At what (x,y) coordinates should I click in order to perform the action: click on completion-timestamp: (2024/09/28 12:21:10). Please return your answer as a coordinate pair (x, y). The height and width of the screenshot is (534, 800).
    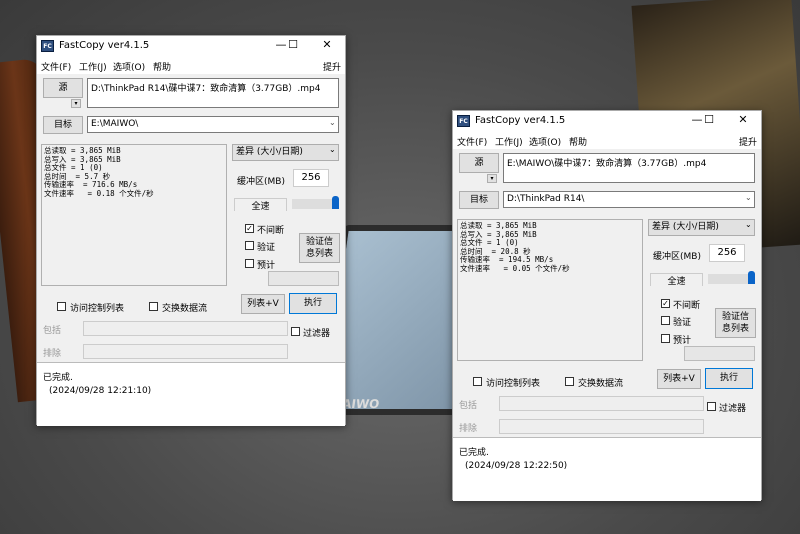
    Looking at the image, I should click on (100, 391).